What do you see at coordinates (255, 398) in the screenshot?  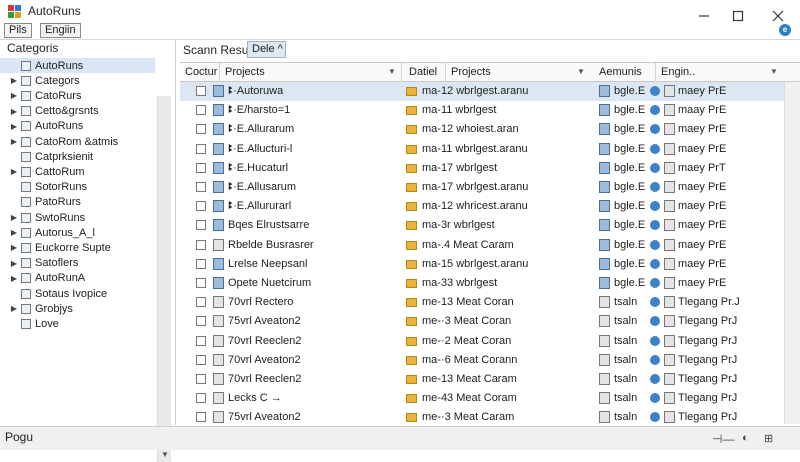 I see `entry-name: Lecks C →` at bounding box center [255, 398].